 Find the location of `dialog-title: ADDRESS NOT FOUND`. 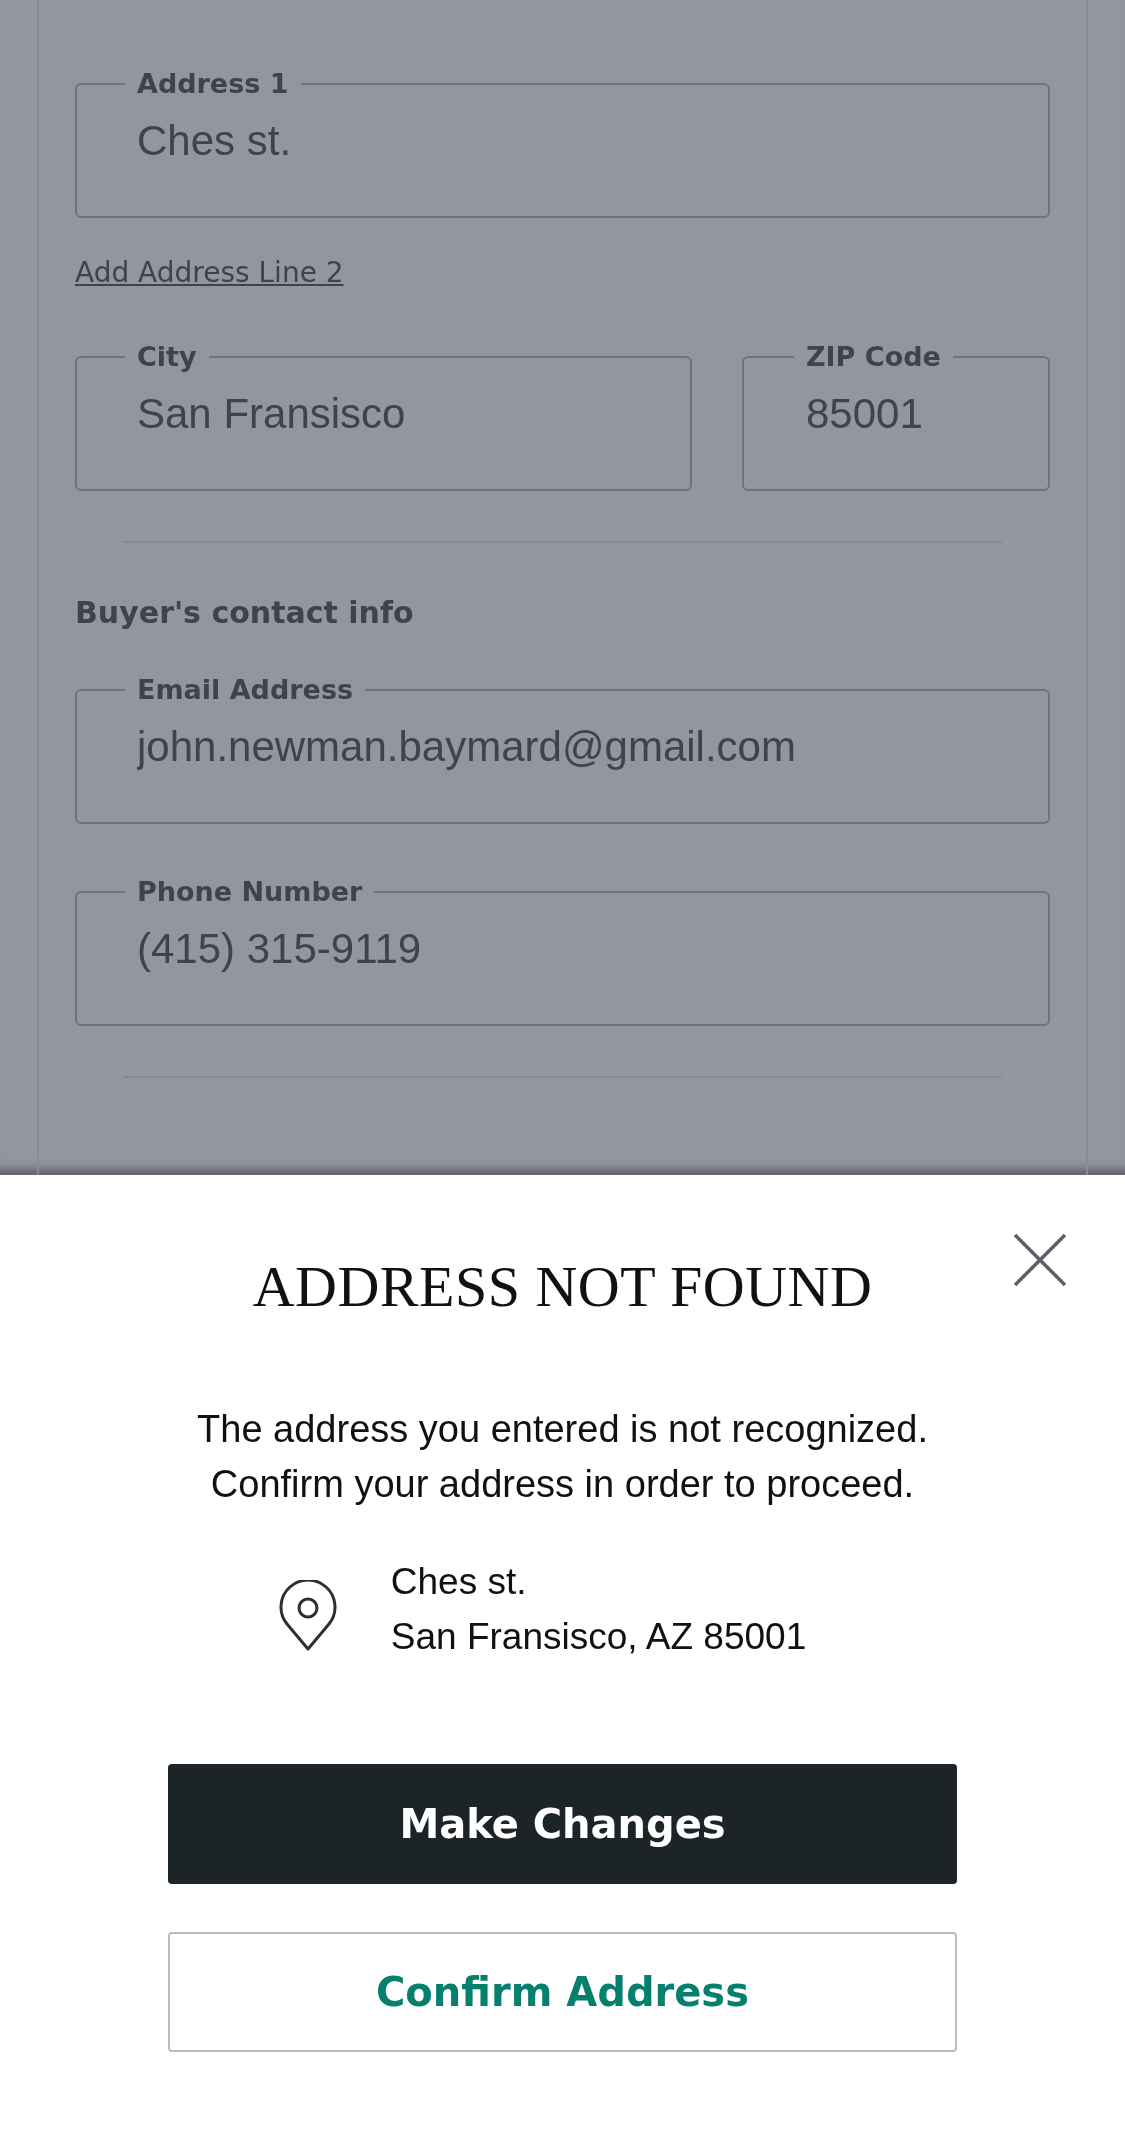

dialog-title: ADDRESS NOT FOUND is located at coordinates (562, 1286).